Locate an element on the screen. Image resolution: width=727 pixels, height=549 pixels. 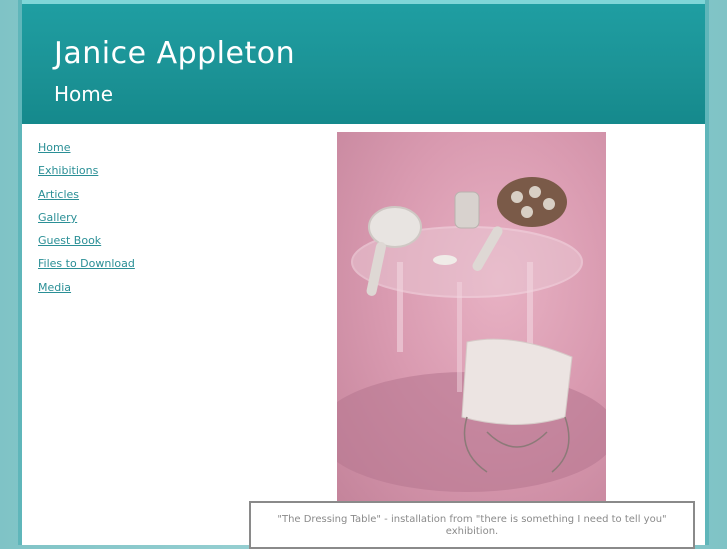
nav-link-guest-book: Guest Book is located at coordinates (69, 240).